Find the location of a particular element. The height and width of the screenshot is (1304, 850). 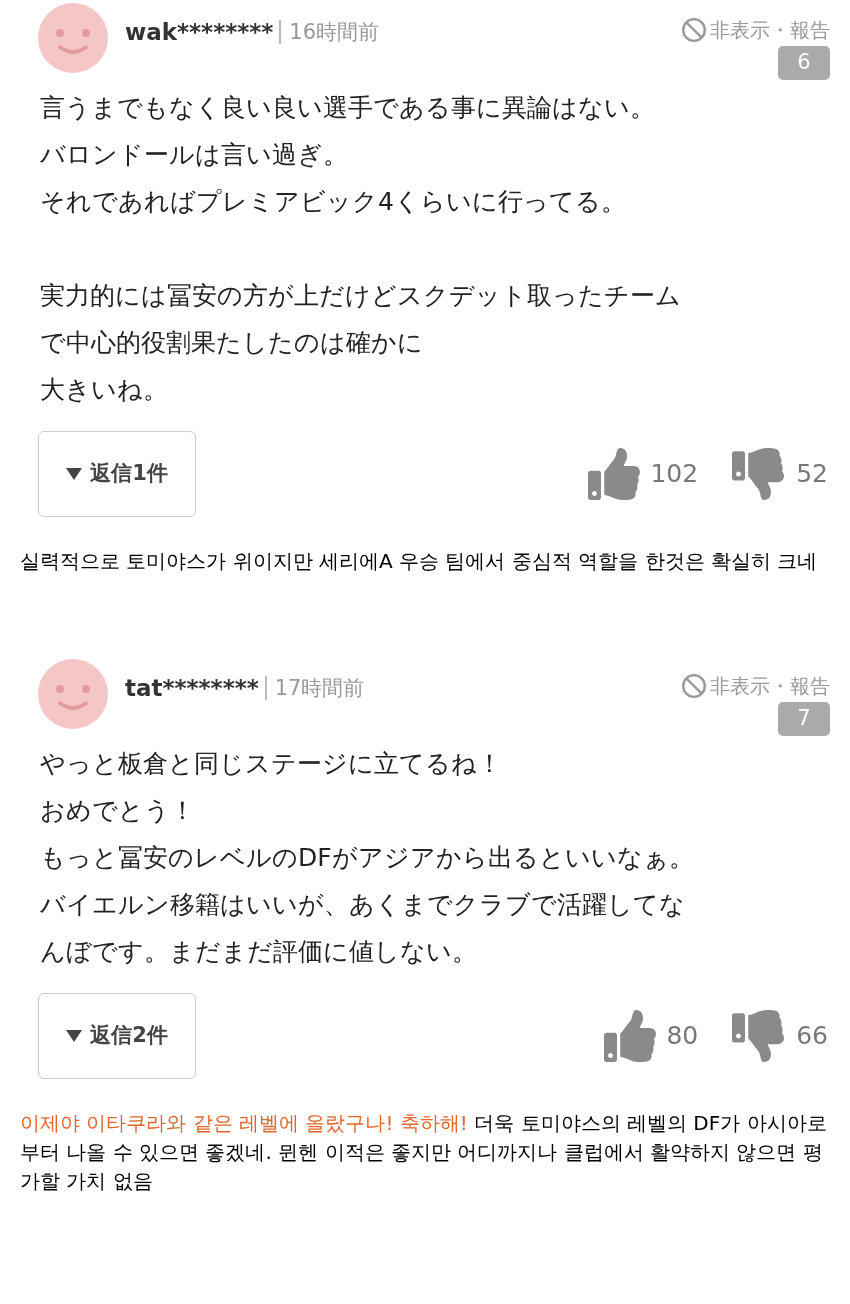

comment-line: やっと板倉と同じステージに立てるね！ is located at coordinates (271, 764).